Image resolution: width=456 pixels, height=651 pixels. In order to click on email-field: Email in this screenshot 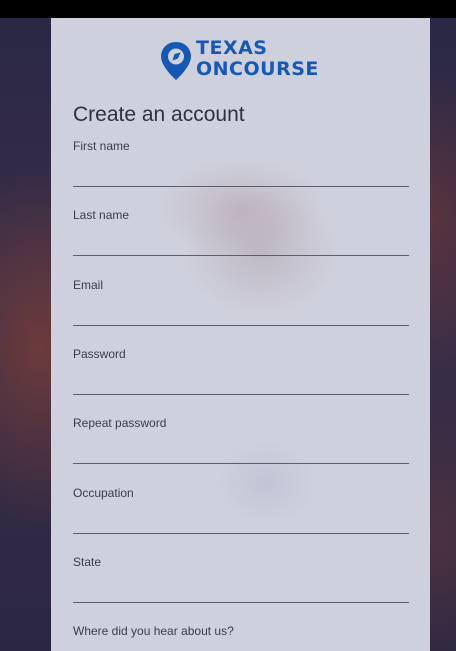, I will do `click(241, 304)`.